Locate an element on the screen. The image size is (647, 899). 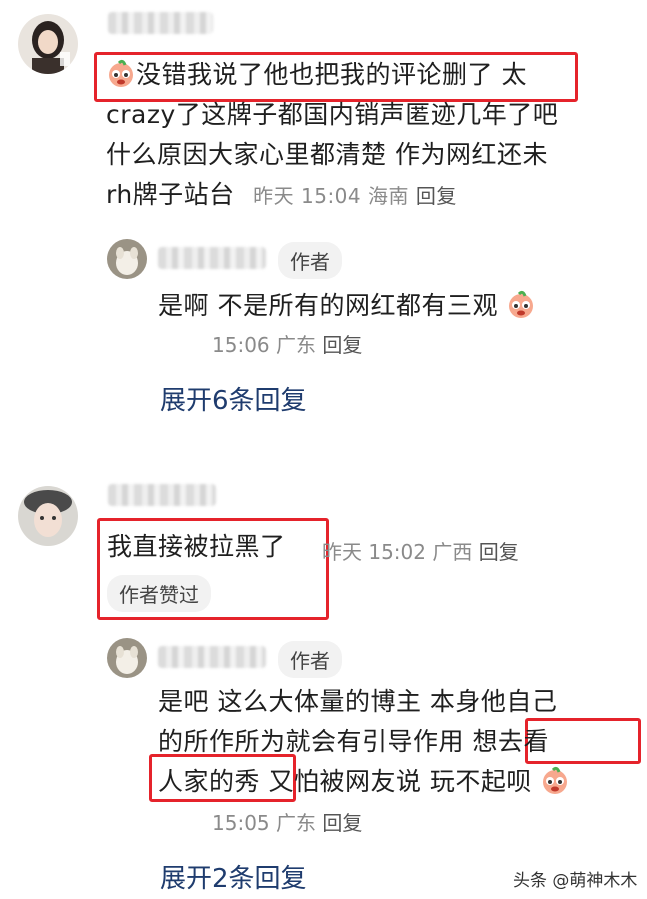
expand-replies-button: 展开2条回复 is located at coordinates (233, 876).